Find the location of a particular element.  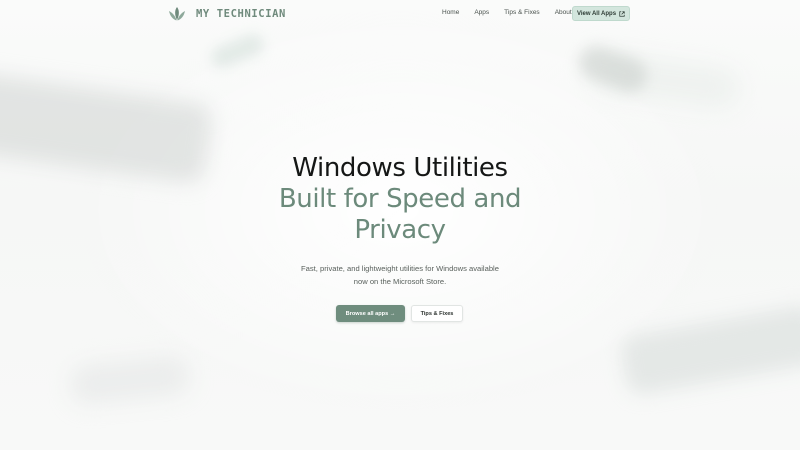

main-nav: Home Apps Tips & Fixes About is located at coordinates (507, 12).